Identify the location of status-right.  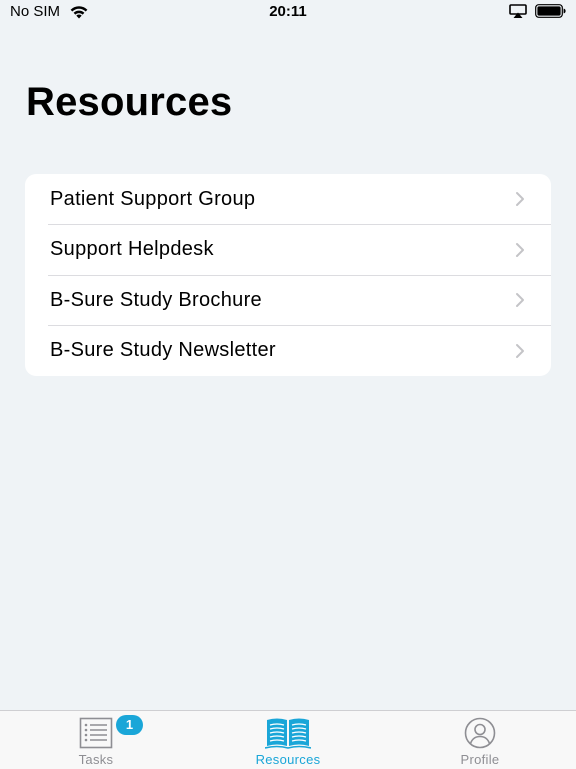
(537, 11).